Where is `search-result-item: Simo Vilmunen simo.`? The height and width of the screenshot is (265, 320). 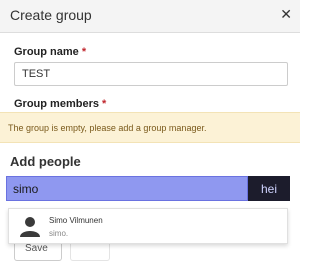
search-result-item: Simo Vilmunen simo. is located at coordinates (148, 226).